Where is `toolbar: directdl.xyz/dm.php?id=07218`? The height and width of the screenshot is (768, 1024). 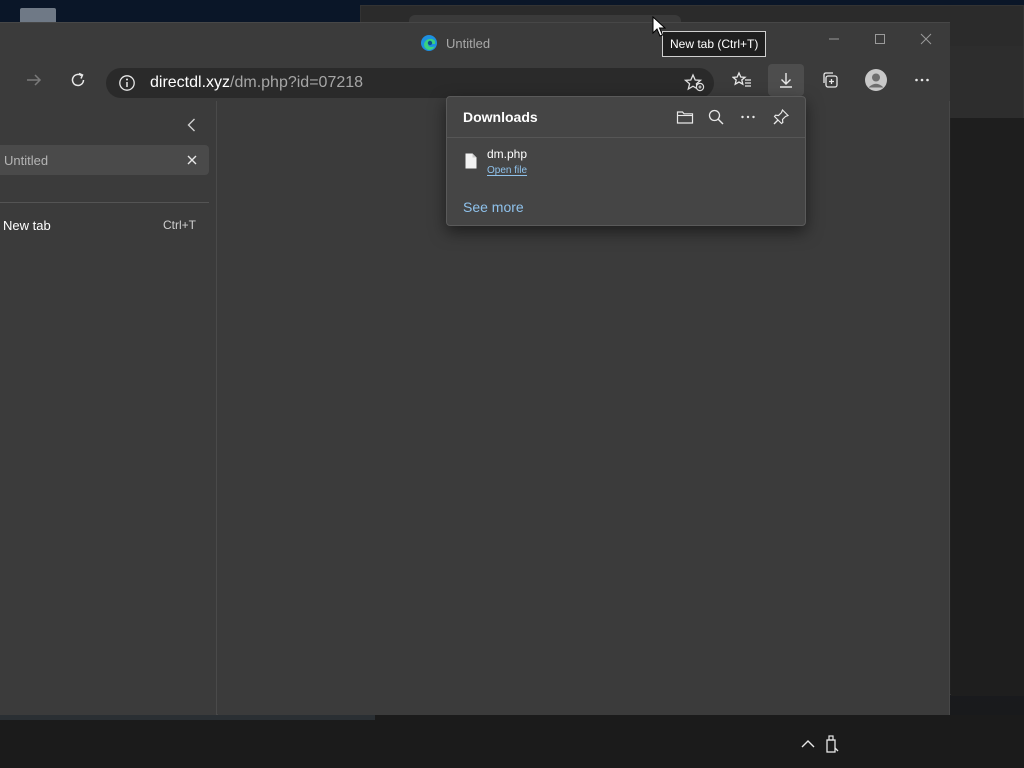
toolbar: directdl.xyz/dm.php?id=07218 is located at coordinates (475, 80).